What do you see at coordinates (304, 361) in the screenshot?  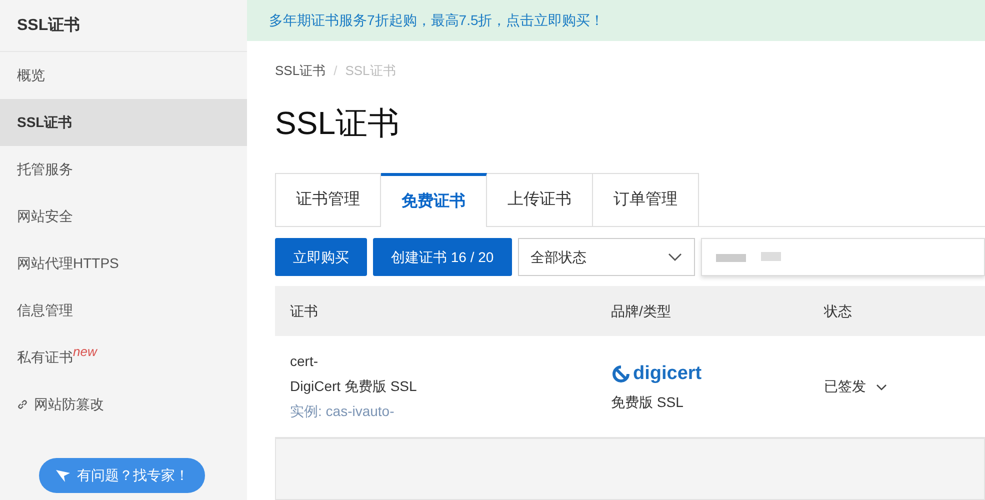 I see `certificate-id: cert-` at bounding box center [304, 361].